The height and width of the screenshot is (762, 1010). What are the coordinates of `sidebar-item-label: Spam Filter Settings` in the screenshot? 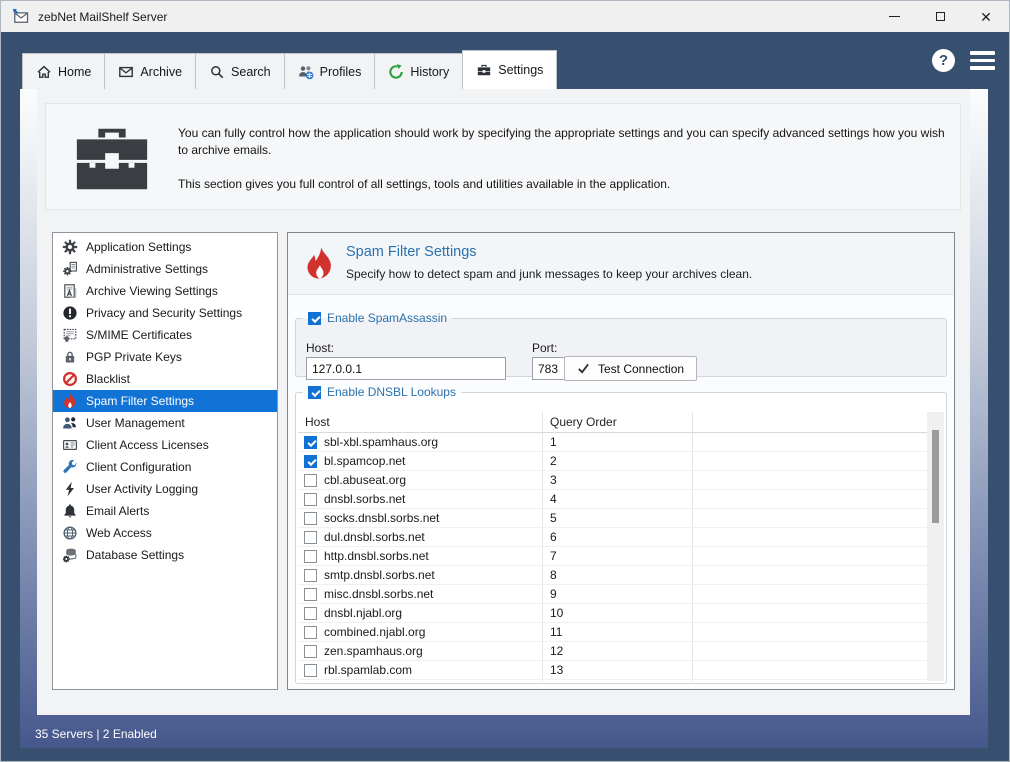 It's located at (140, 401).